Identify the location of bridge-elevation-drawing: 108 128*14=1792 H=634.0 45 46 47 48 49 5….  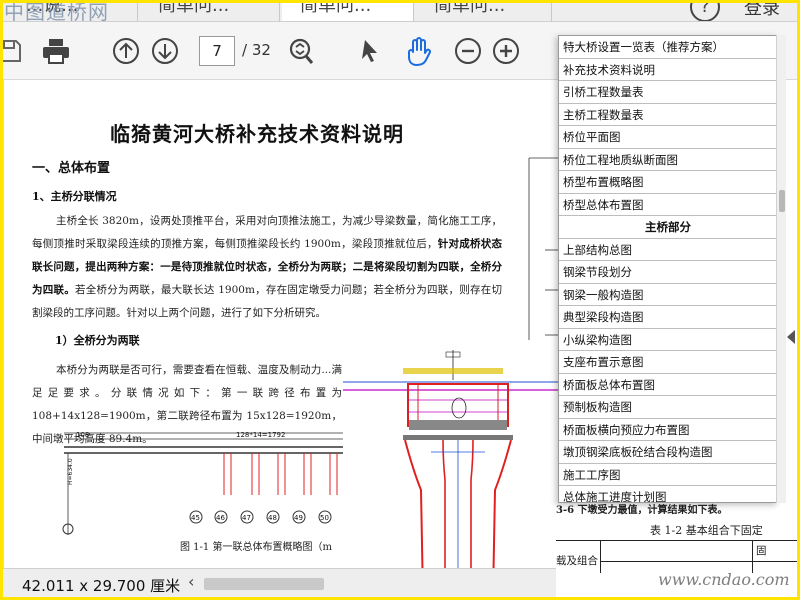
(204, 483).